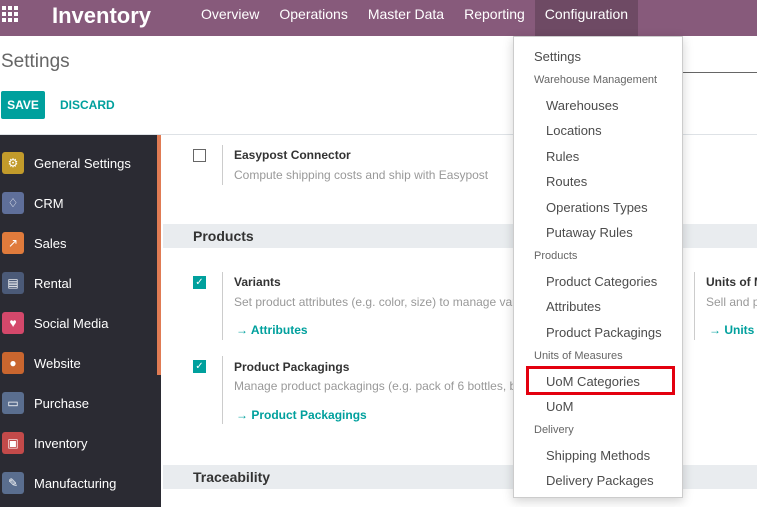 This screenshot has width=757, height=507. What do you see at coordinates (87, 105) in the screenshot?
I see `discard-button: DISCARD` at bounding box center [87, 105].